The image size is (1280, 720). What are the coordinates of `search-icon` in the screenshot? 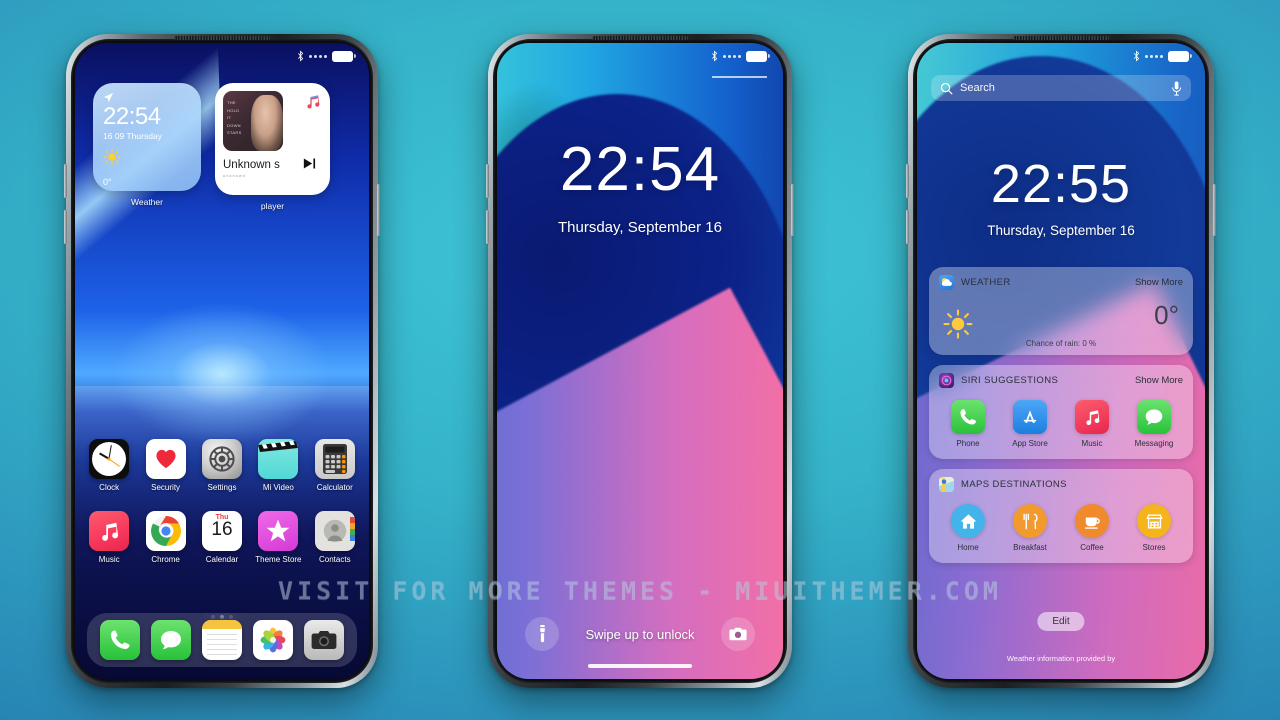 It's located at (946, 88).